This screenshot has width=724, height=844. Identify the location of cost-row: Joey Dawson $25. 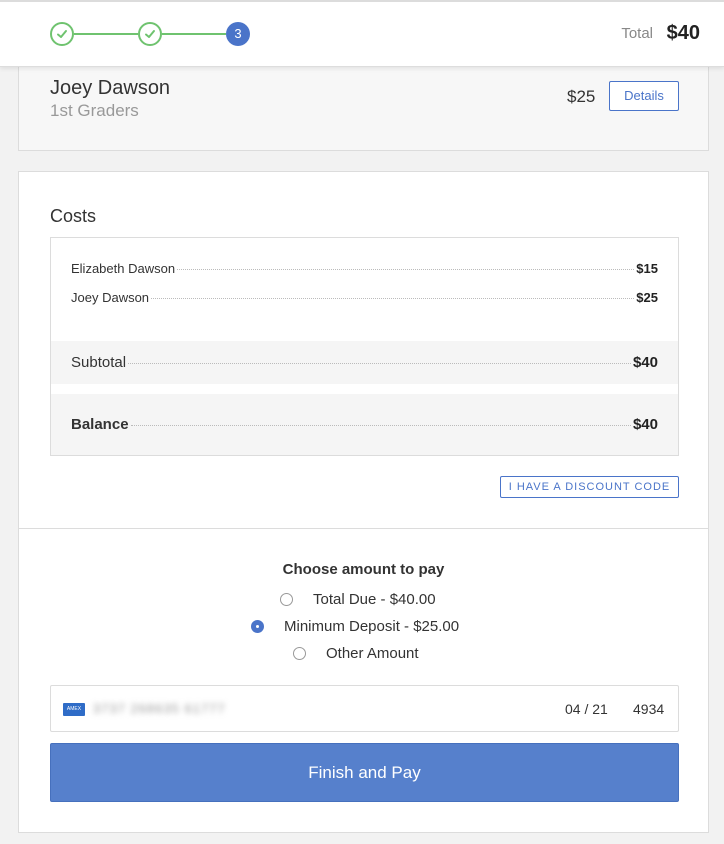
(364, 297).